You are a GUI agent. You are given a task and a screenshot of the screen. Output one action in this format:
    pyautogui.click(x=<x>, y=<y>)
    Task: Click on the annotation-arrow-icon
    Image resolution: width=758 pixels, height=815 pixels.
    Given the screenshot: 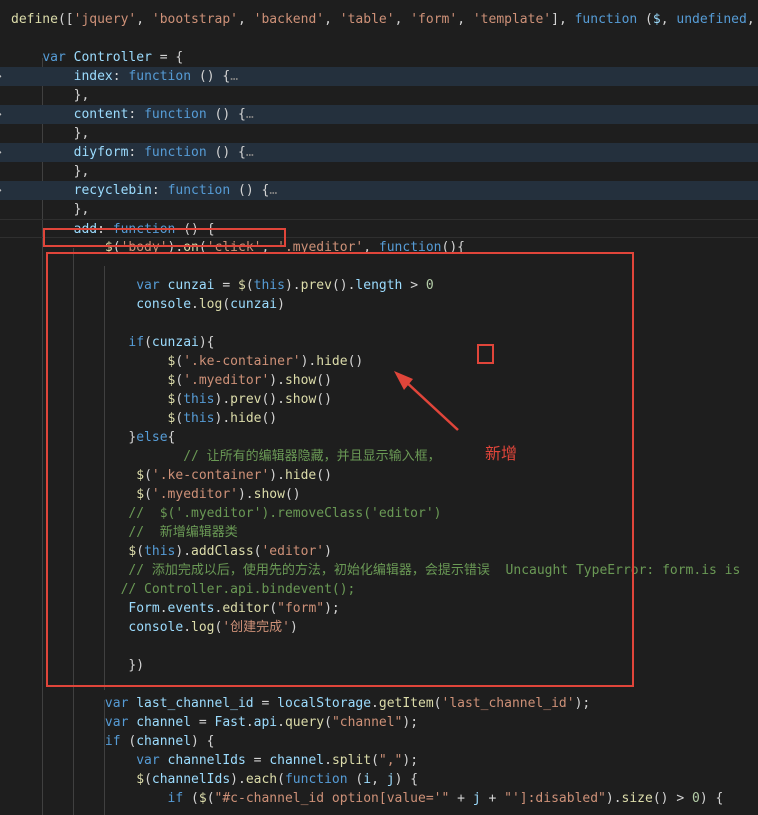 What is the action you would take?
    pyautogui.click(x=426, y=401)
    